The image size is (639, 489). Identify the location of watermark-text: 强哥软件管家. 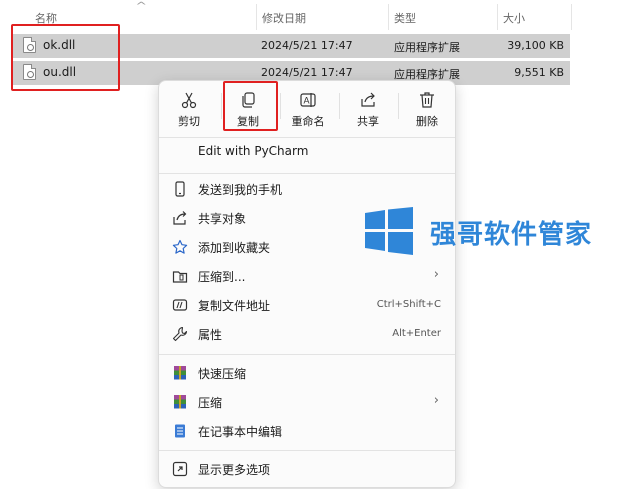
(511, 235).